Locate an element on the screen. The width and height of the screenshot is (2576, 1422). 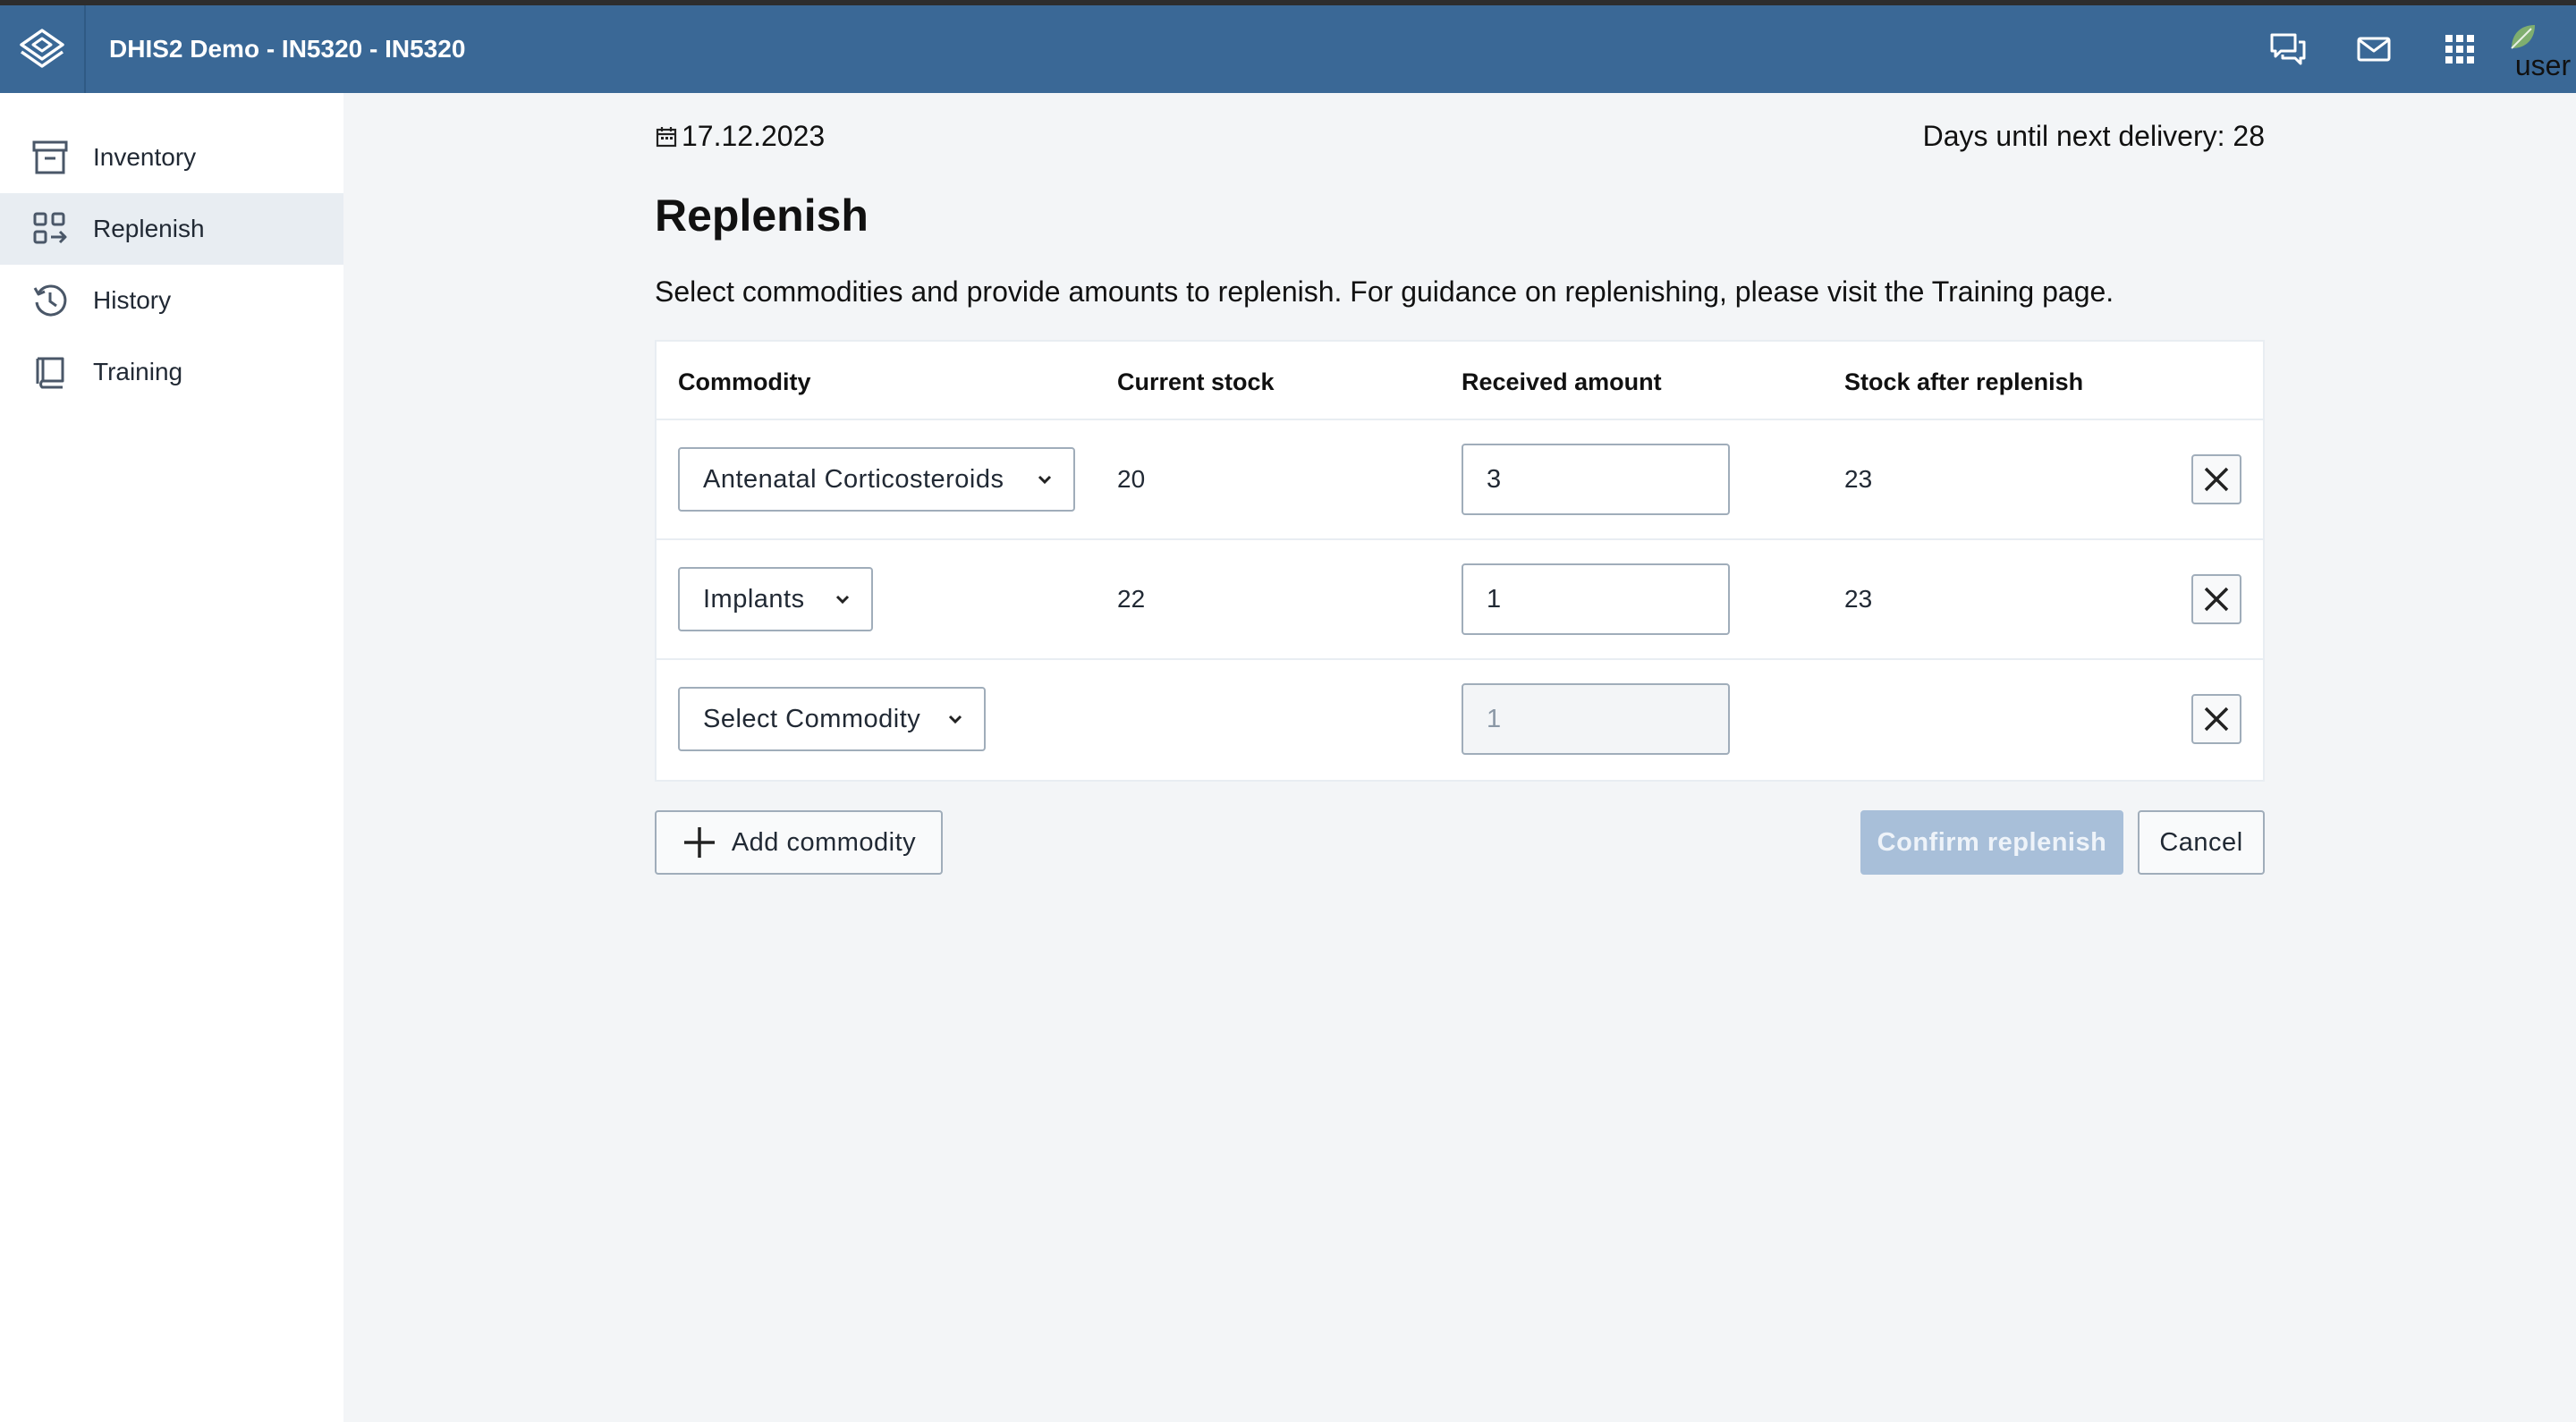
apps-menu-button is located at coordinates (2460, 49).